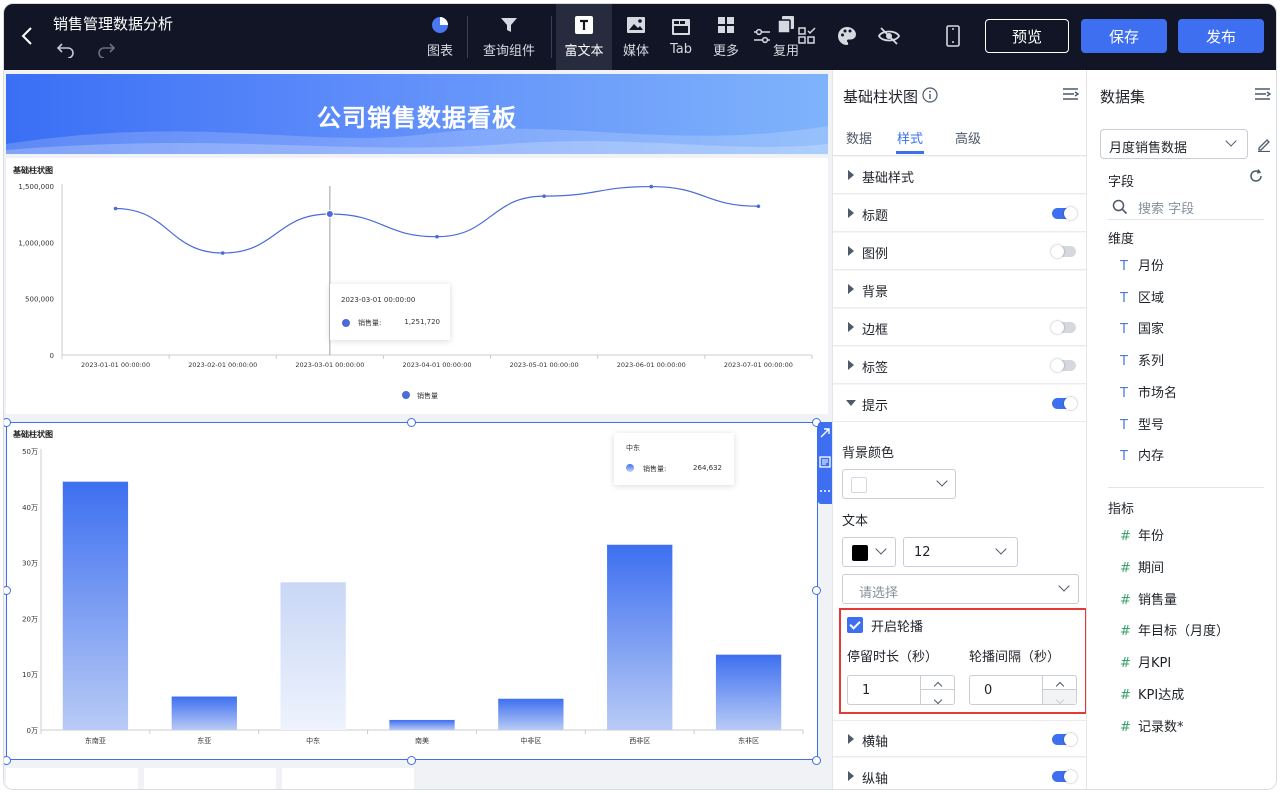  Describe the element at coordinates (1256, 176) in the screenshot. I see `refresh-icon` at that location.